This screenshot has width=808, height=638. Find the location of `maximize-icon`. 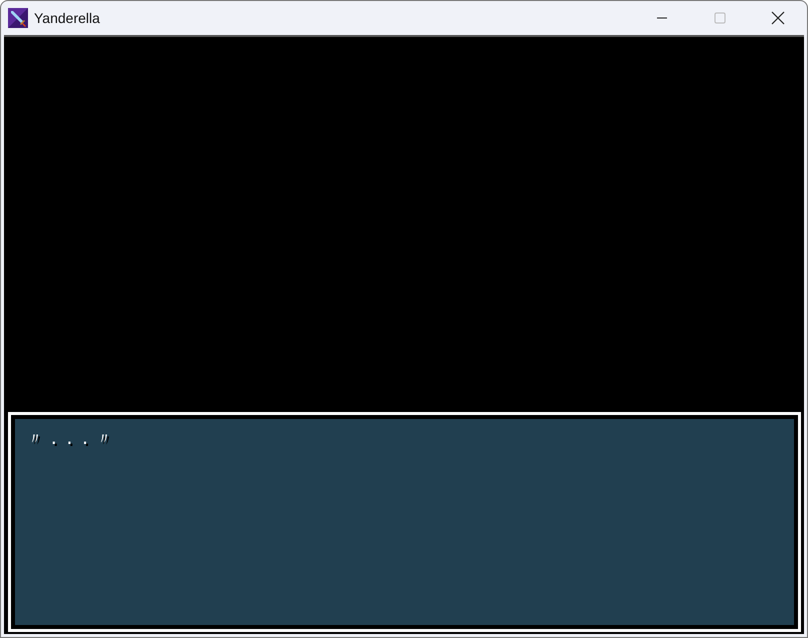

maximize-icon is located at coordinates (720, 18).